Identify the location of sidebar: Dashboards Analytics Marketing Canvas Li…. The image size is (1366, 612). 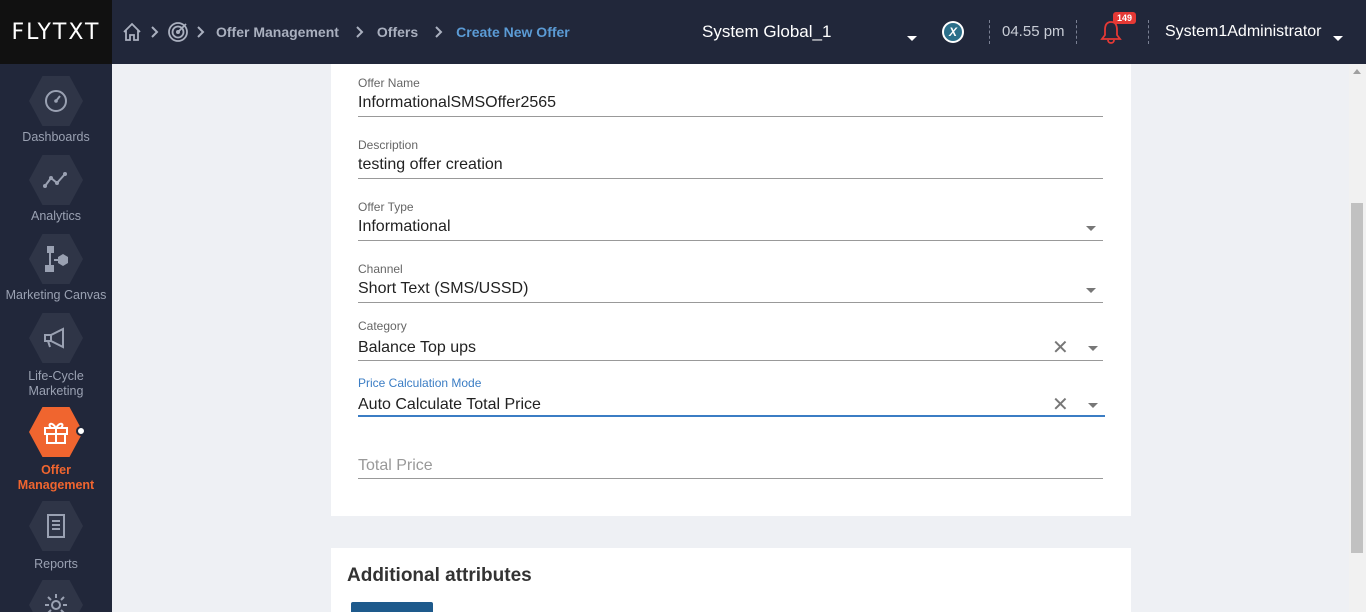
(56, 338).